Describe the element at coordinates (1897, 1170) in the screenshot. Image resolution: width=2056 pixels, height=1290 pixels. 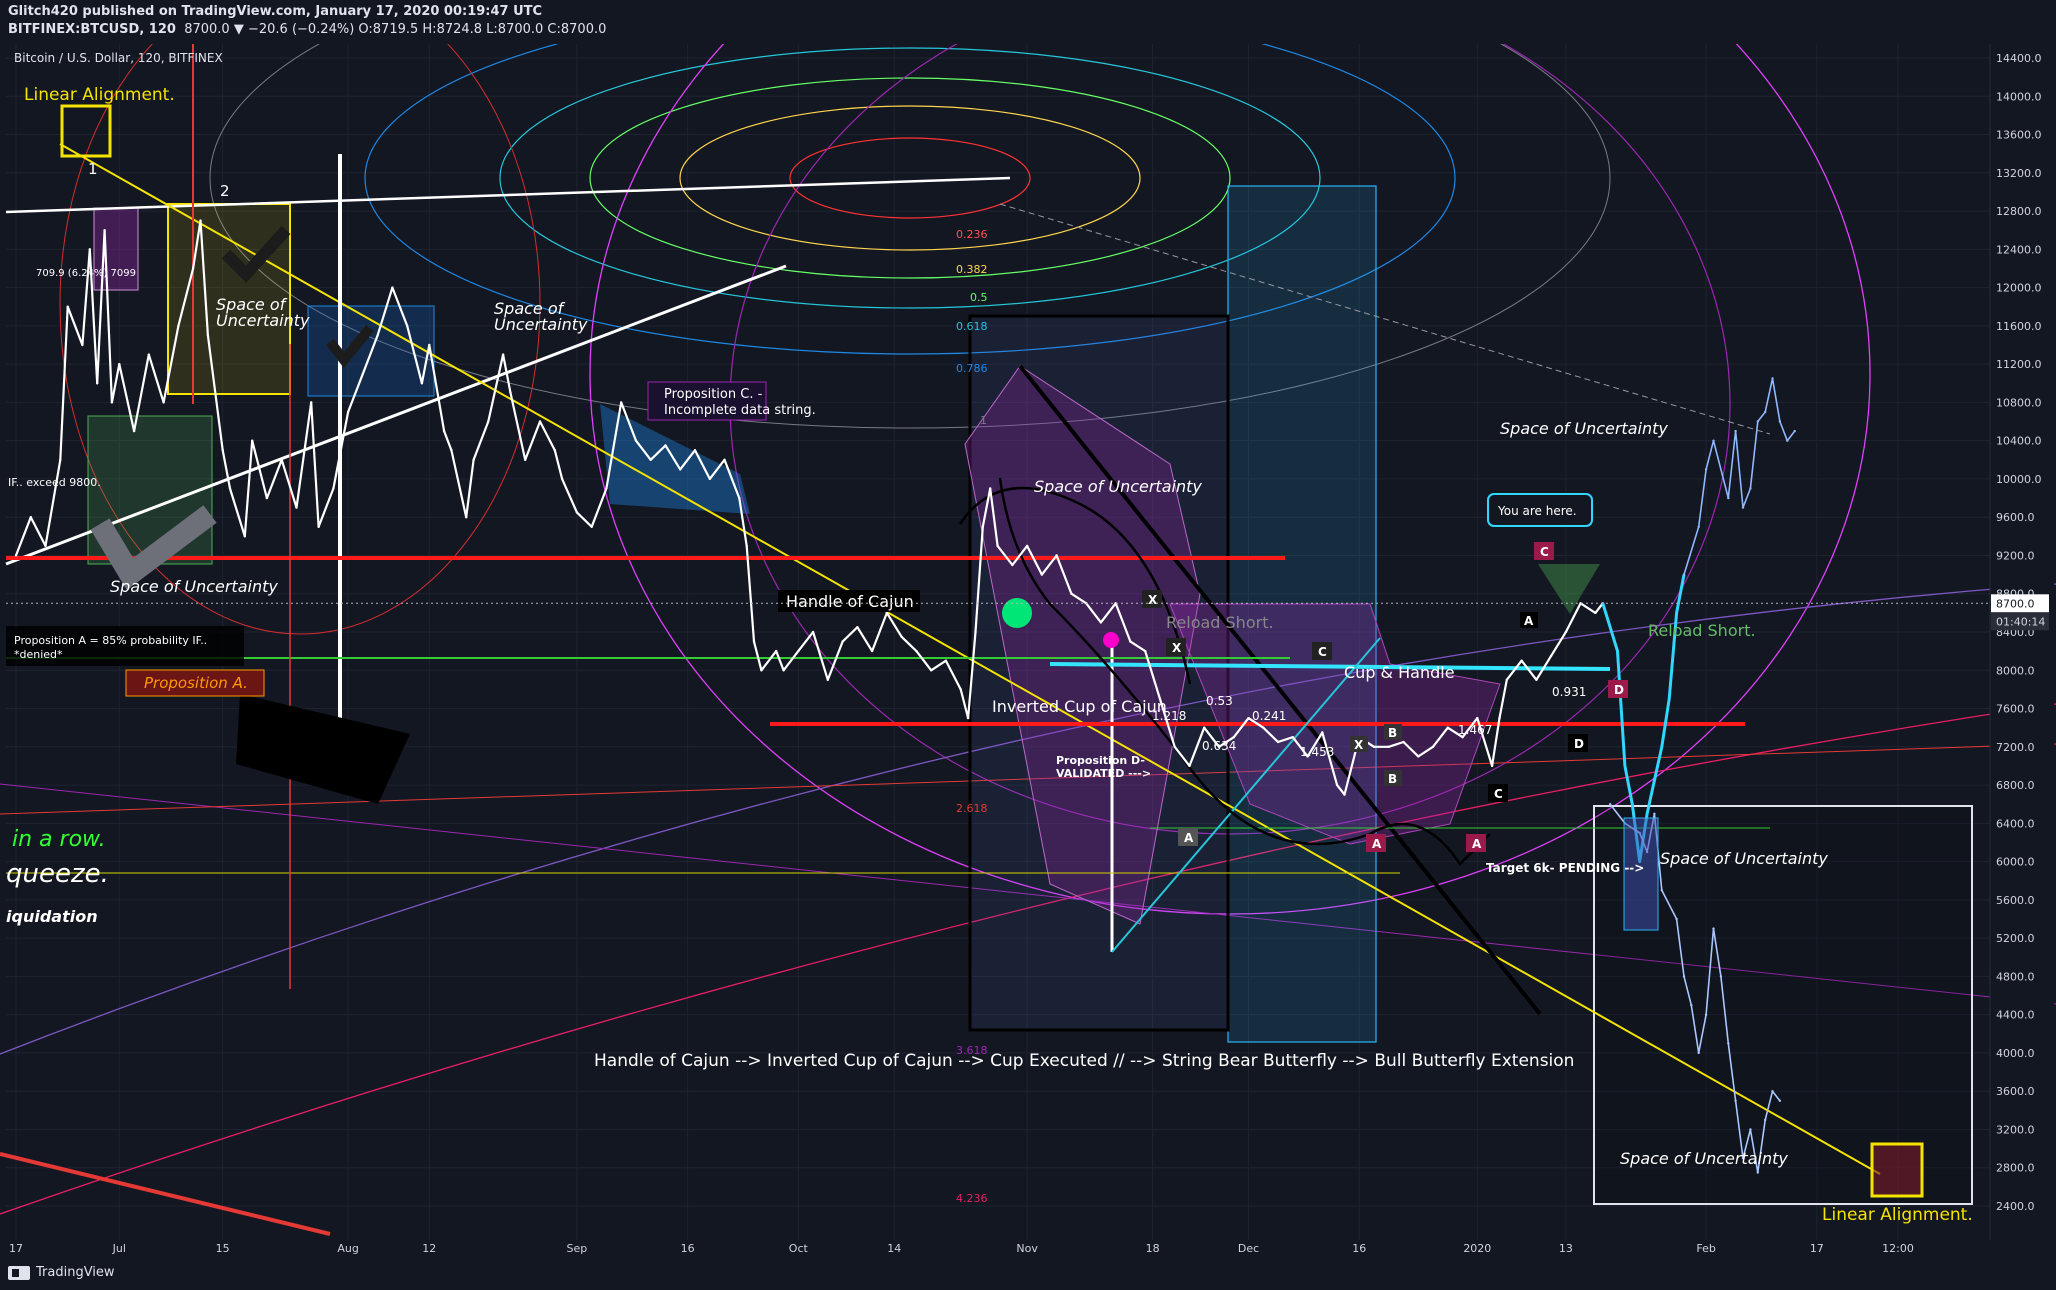
I see `box-linear-bottom` at that location.